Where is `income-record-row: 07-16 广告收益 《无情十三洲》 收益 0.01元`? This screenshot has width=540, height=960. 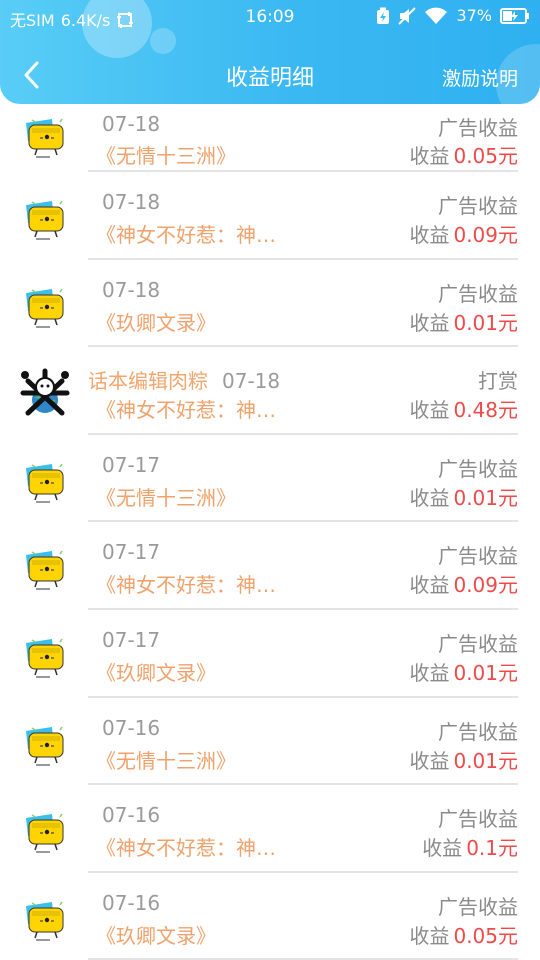 income-record-row: 07-16 广告收益 《无情十三洲》 收益 0.01元 is located at coordinates (270, 742).